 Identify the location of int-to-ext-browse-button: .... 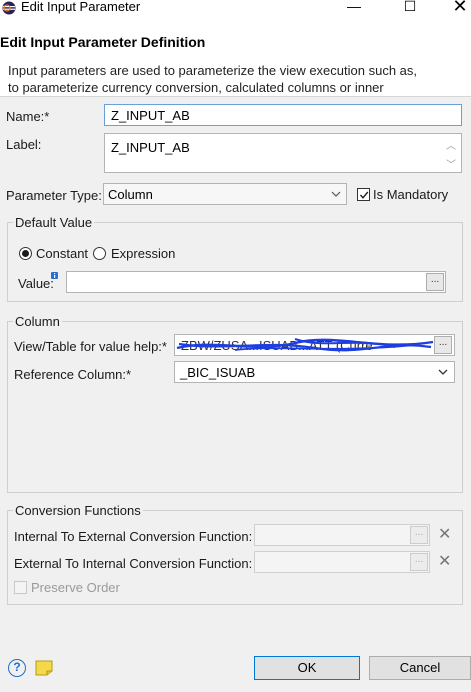
(419, 535).